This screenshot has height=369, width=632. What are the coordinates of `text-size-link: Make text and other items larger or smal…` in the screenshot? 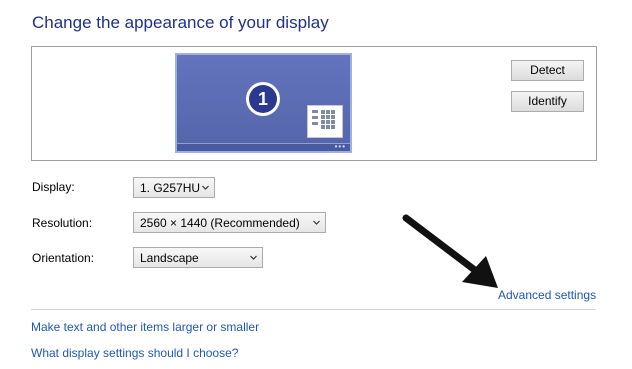 It's located at (145, 327).